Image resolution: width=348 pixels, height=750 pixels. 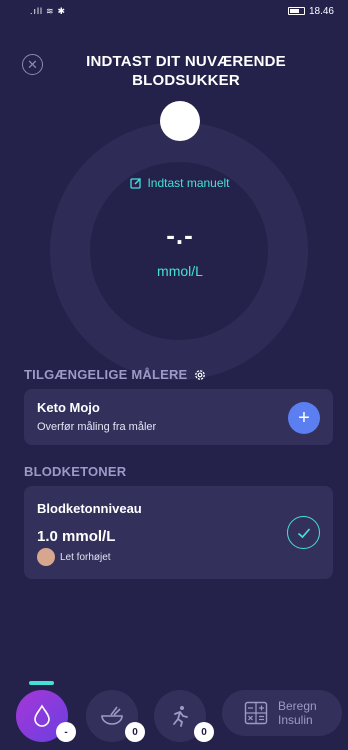 What do you see at coordinates (180, 716) in the screenshot?
I see `running-icon` at bounding box center [180, 716].